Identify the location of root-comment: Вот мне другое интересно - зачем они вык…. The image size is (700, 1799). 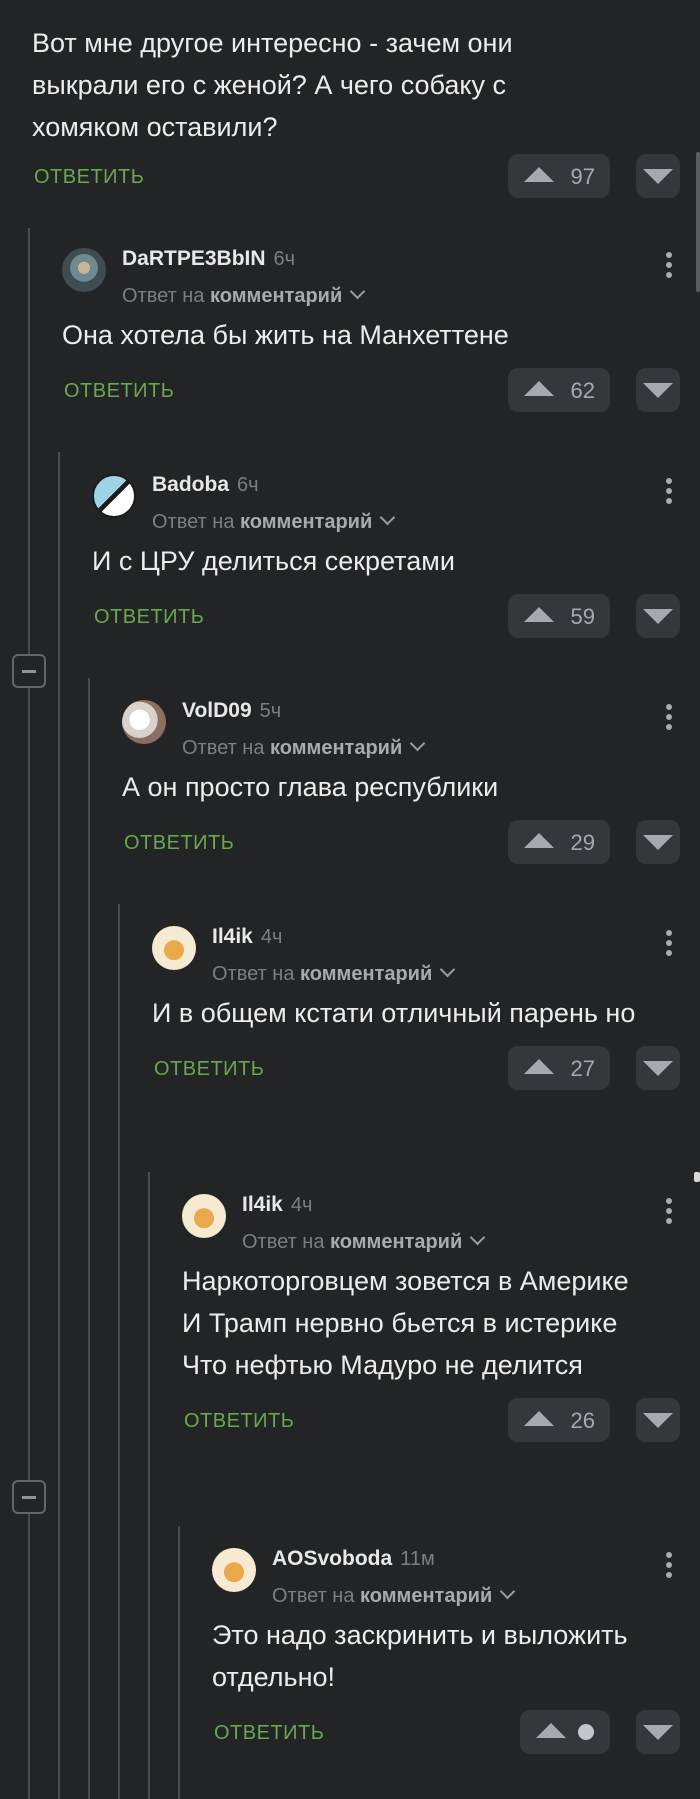
(366, 112).